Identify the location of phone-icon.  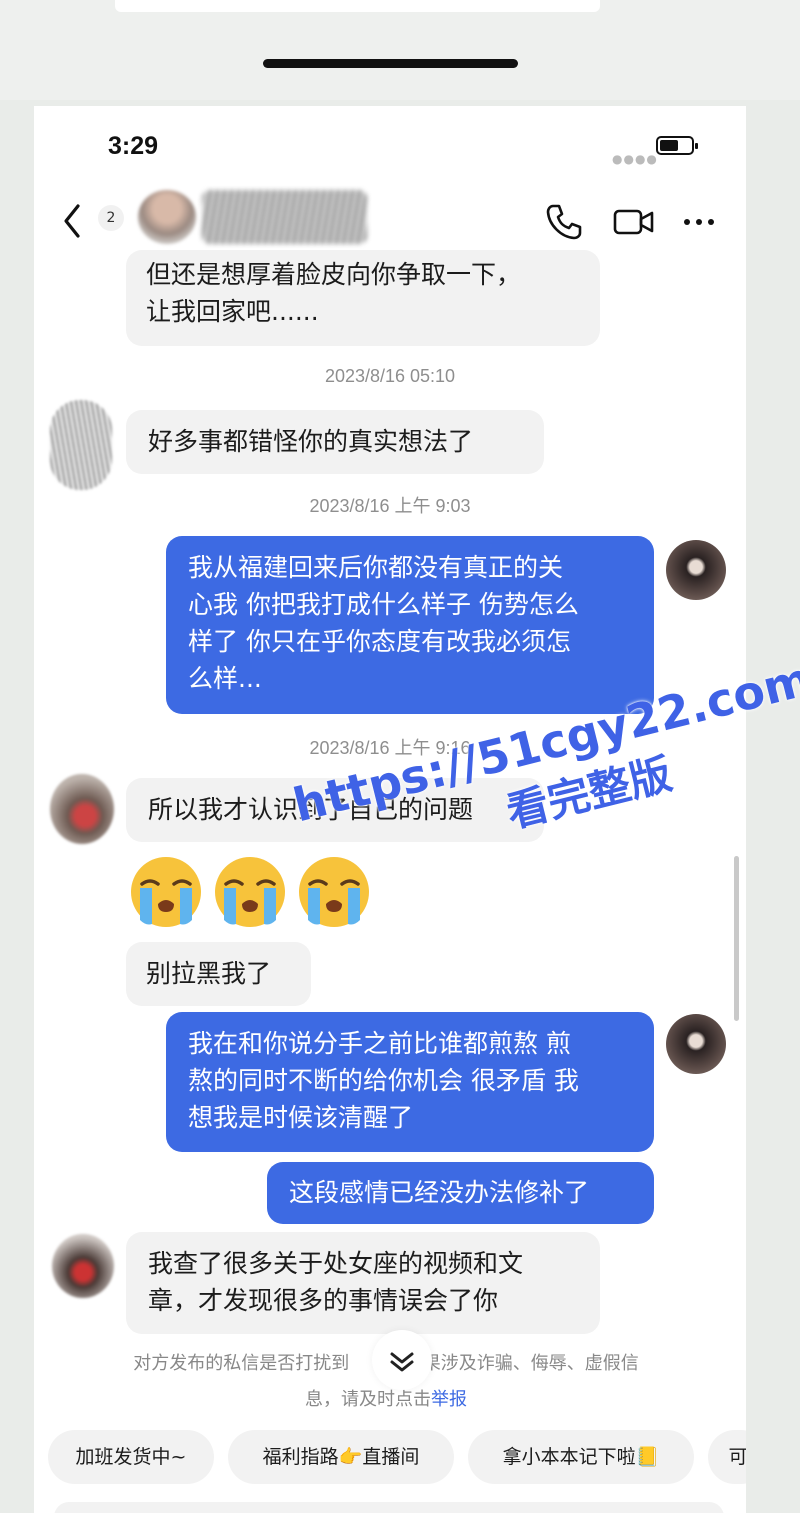
(564, 222).